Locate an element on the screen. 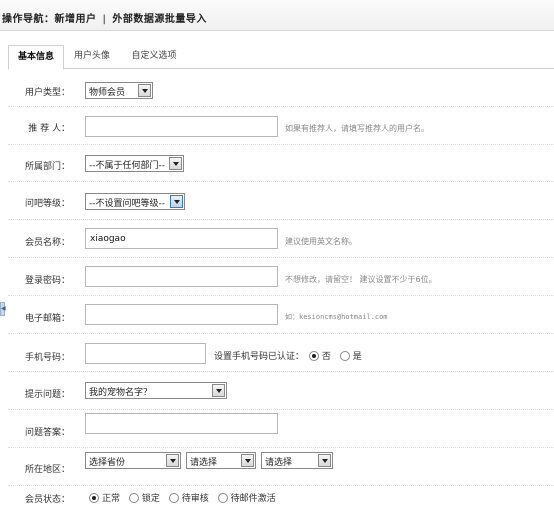 The height and width of the screenshot is (512, 554). status-locked: 锁定 is located at coordinates (144, 497).